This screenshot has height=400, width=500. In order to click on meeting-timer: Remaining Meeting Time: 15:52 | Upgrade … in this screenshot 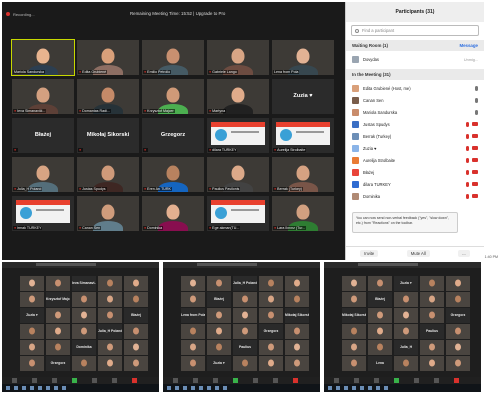, I will do `click(177, 13)`.